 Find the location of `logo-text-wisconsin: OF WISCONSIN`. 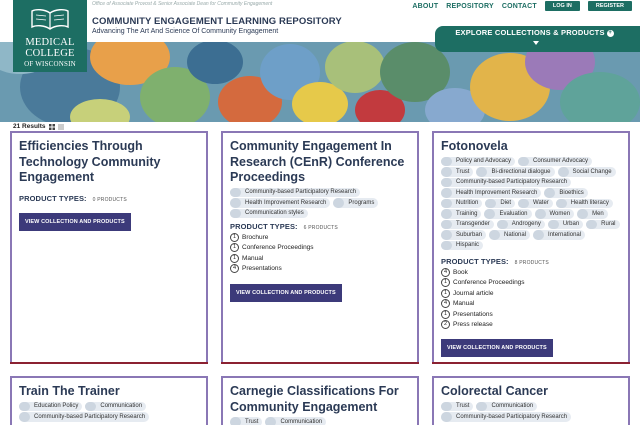

logo-text-wisconsin: OF WISCONSIN is located at coordinates (50, 64).